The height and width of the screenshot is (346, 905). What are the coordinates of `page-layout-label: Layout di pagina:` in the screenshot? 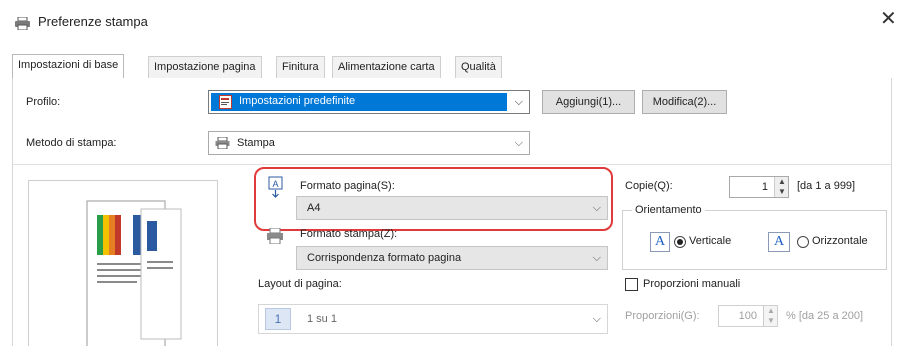 It's located at (300, 284).